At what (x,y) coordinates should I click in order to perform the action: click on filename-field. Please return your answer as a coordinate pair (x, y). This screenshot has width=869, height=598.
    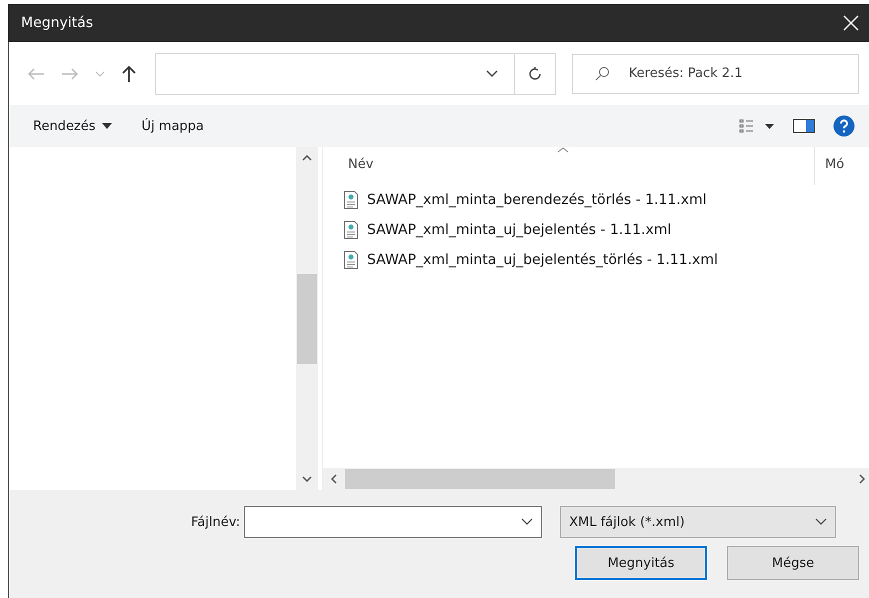
    Looking at the image, I should click on (393, 522).